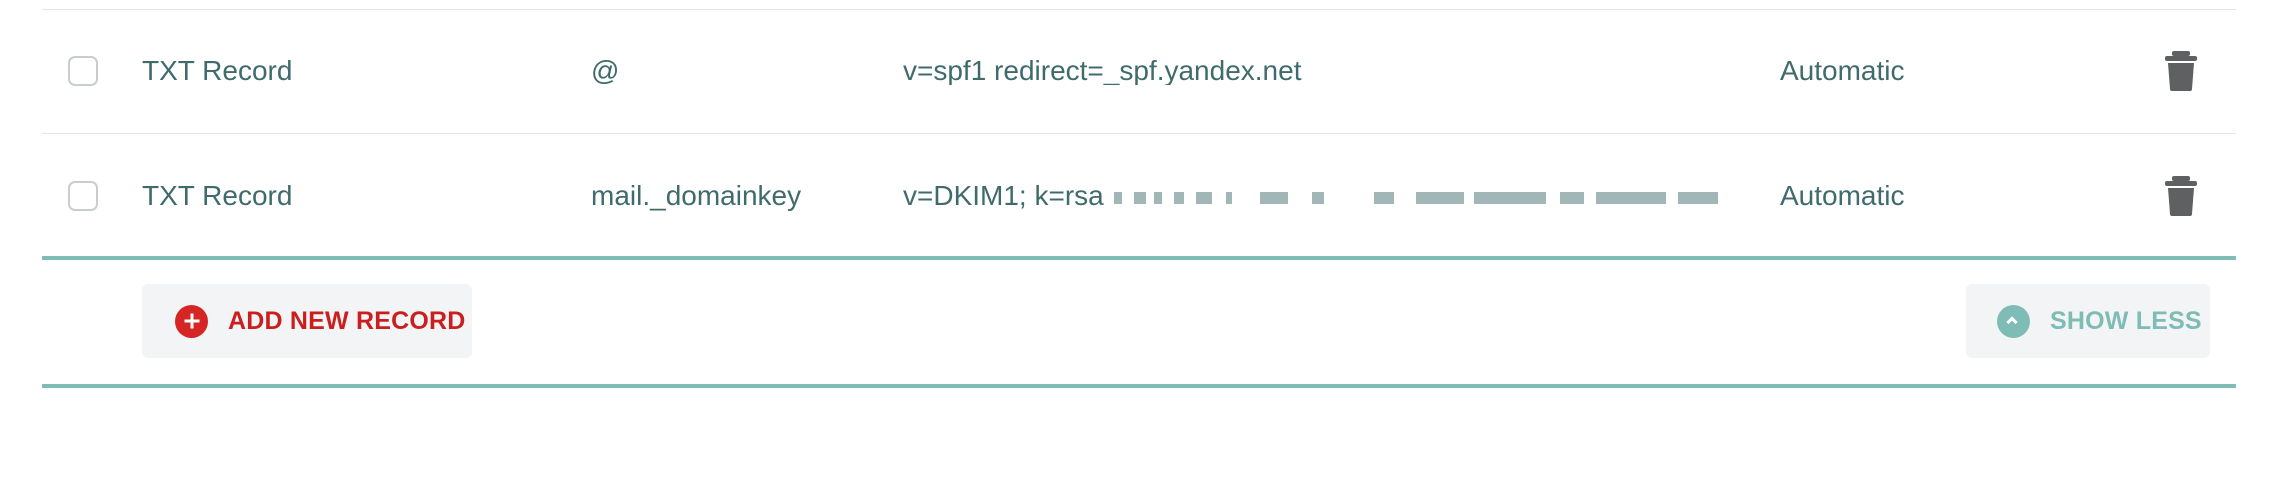 This screenshot has height=478, width=2286. What do you see at coordinates (696, 195) in the screenshot?
I see `record-host: mail._domainkey` at bounding box center [696, 195].